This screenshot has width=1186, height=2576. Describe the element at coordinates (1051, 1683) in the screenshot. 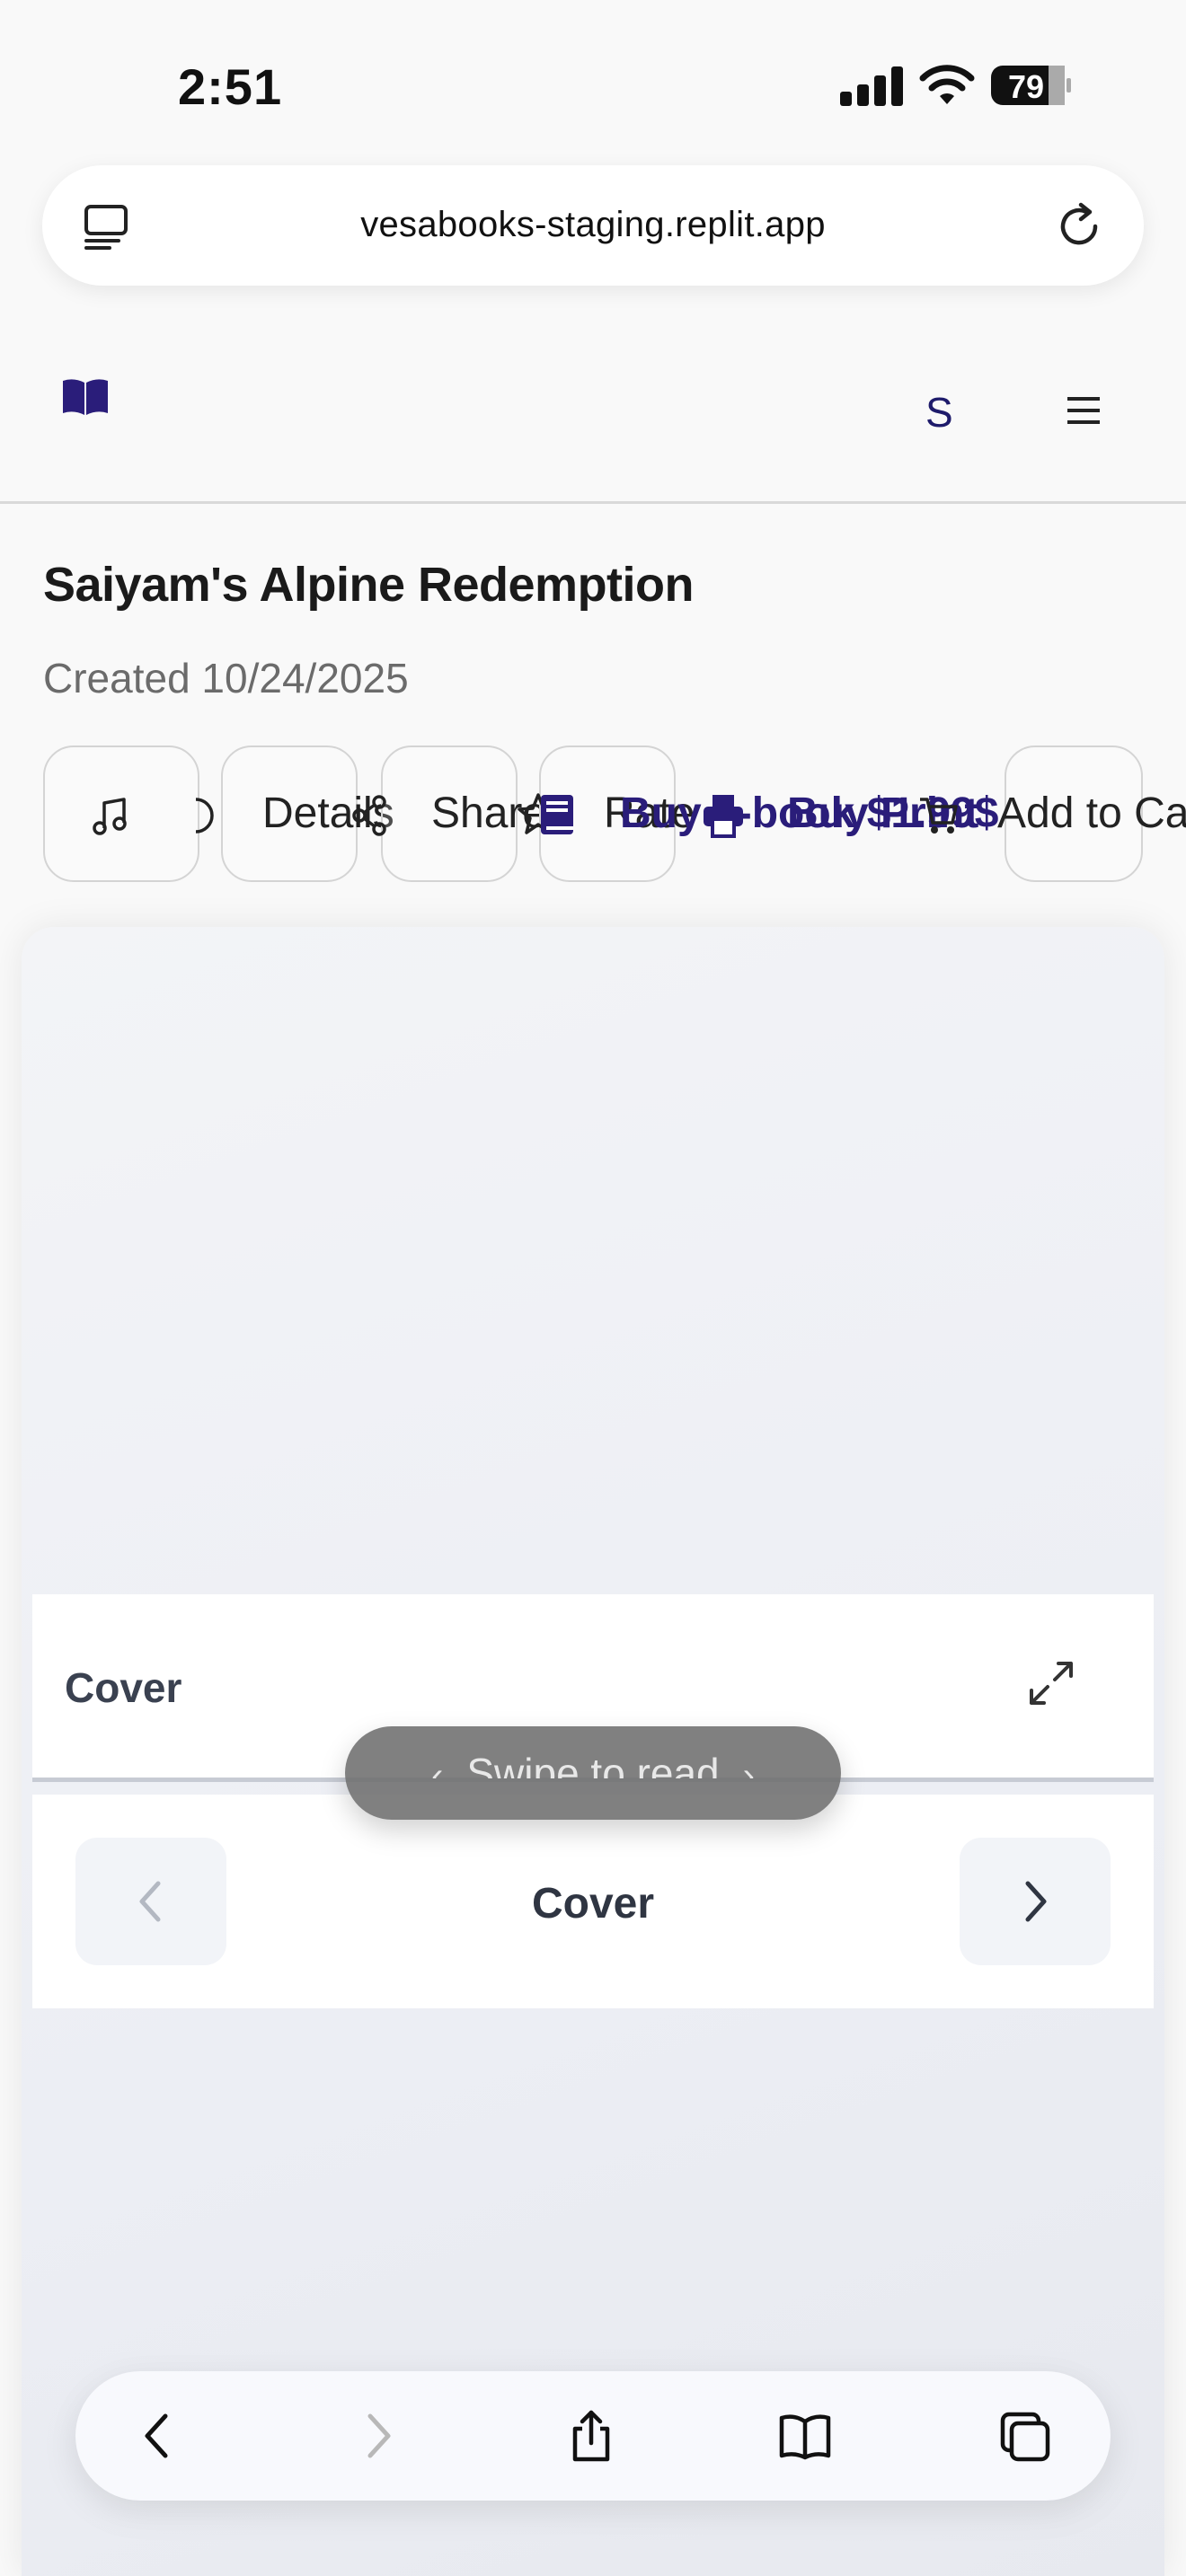

I see `expand-arrows-icon` at that location.